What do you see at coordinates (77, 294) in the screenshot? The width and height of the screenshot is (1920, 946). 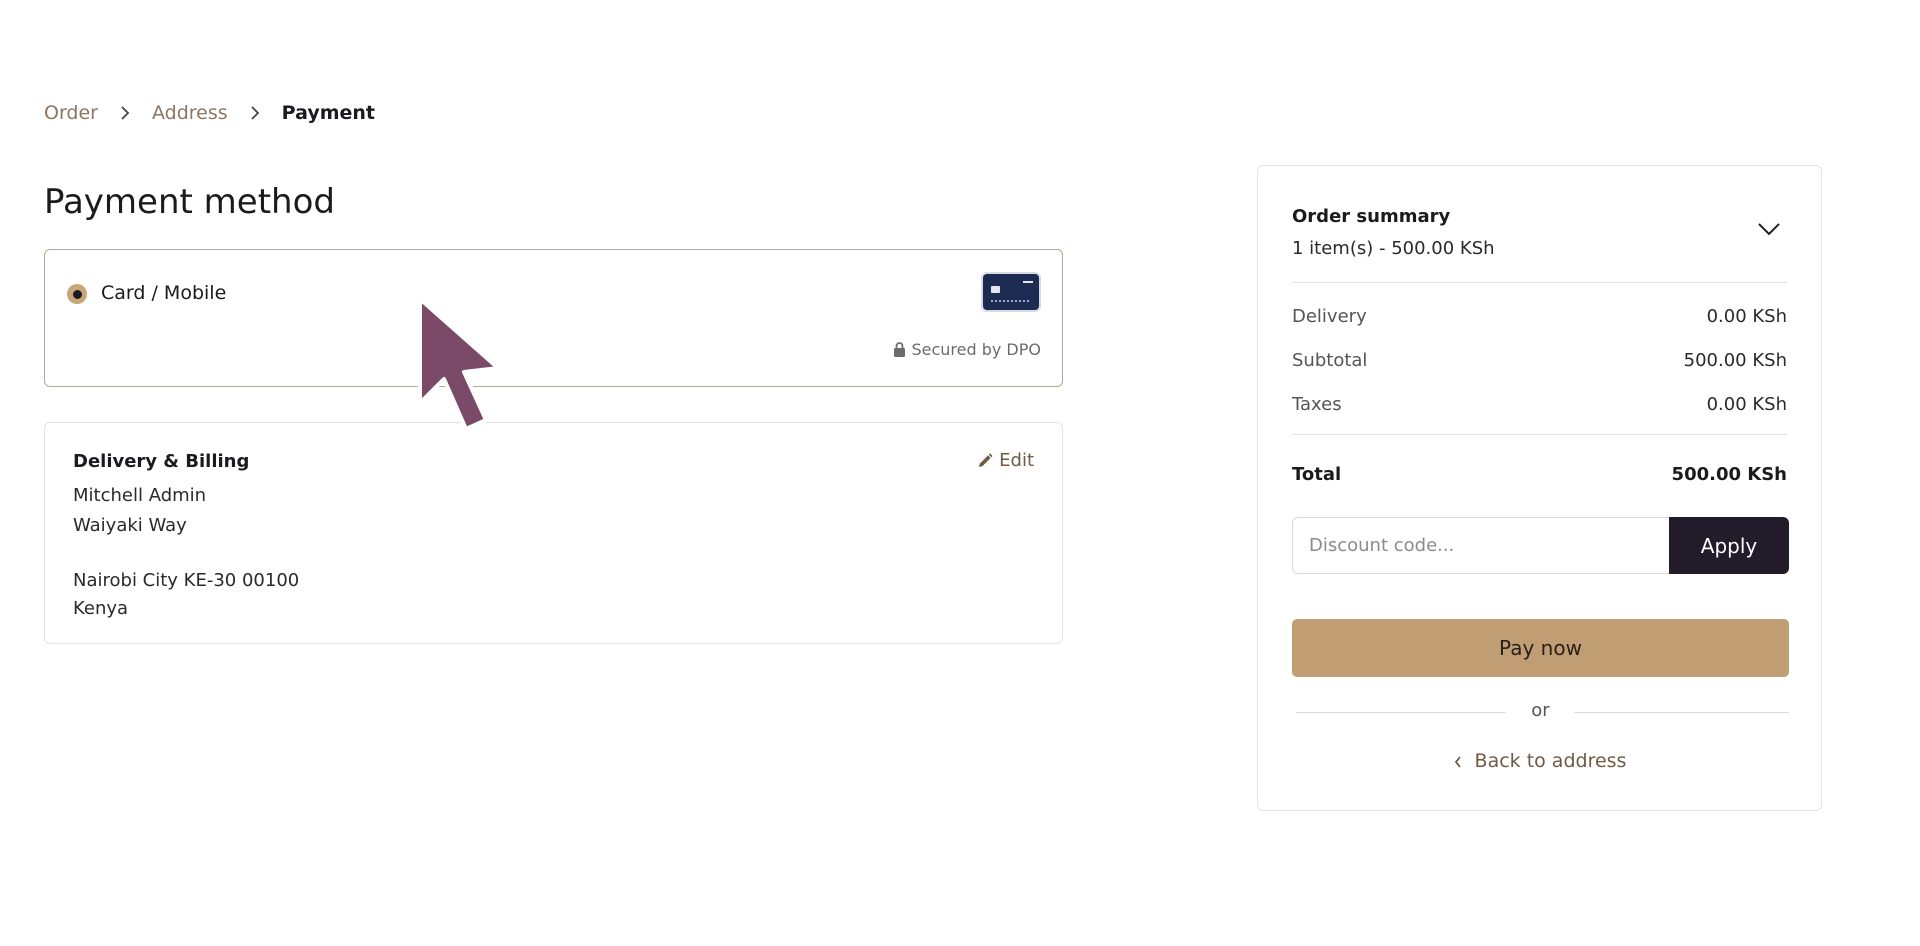 I see `payment-radio` at bounding box center [77, 294].